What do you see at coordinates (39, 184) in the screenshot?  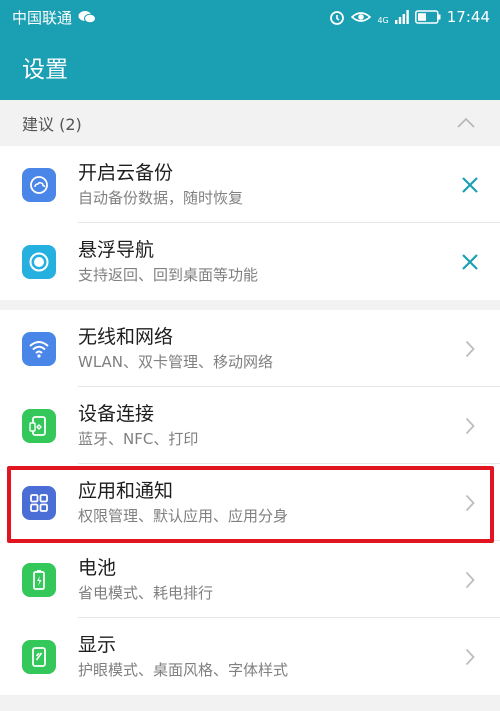 I see `cloud-backup-icon` at bounding box center [39, 184].